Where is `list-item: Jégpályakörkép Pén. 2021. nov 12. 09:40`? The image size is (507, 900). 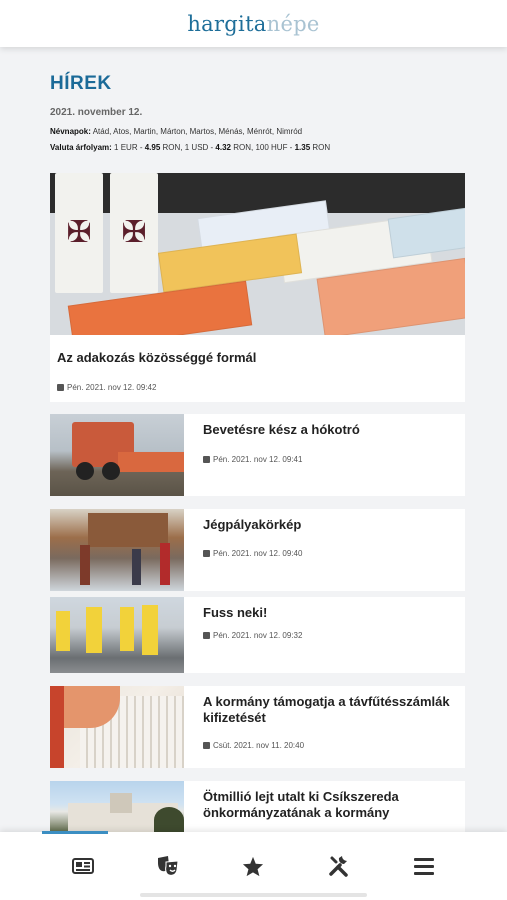 list-item: Jégpályakörkép Pén. 2021. nov 12. 09:40 is located at coordinates (257, 550).